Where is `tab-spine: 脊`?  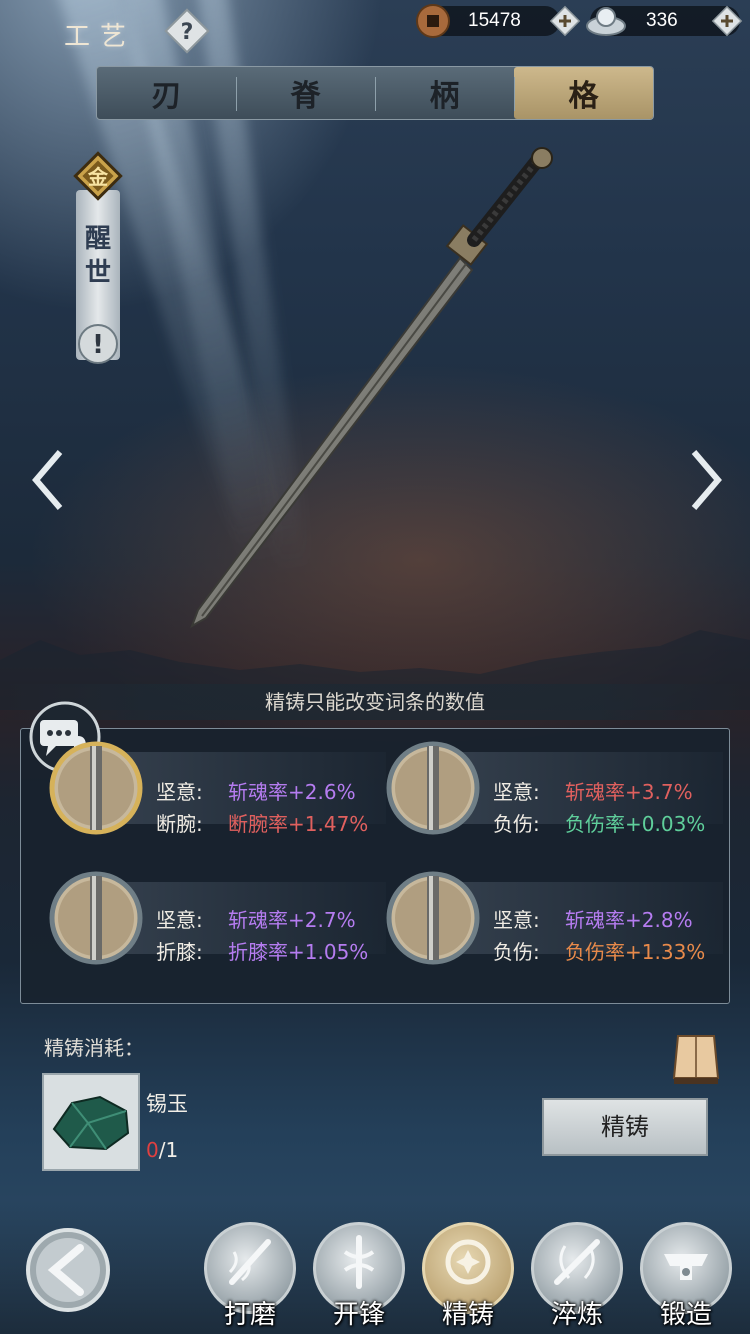 tab-spine: 脊 is located at coordinates (305, 93).